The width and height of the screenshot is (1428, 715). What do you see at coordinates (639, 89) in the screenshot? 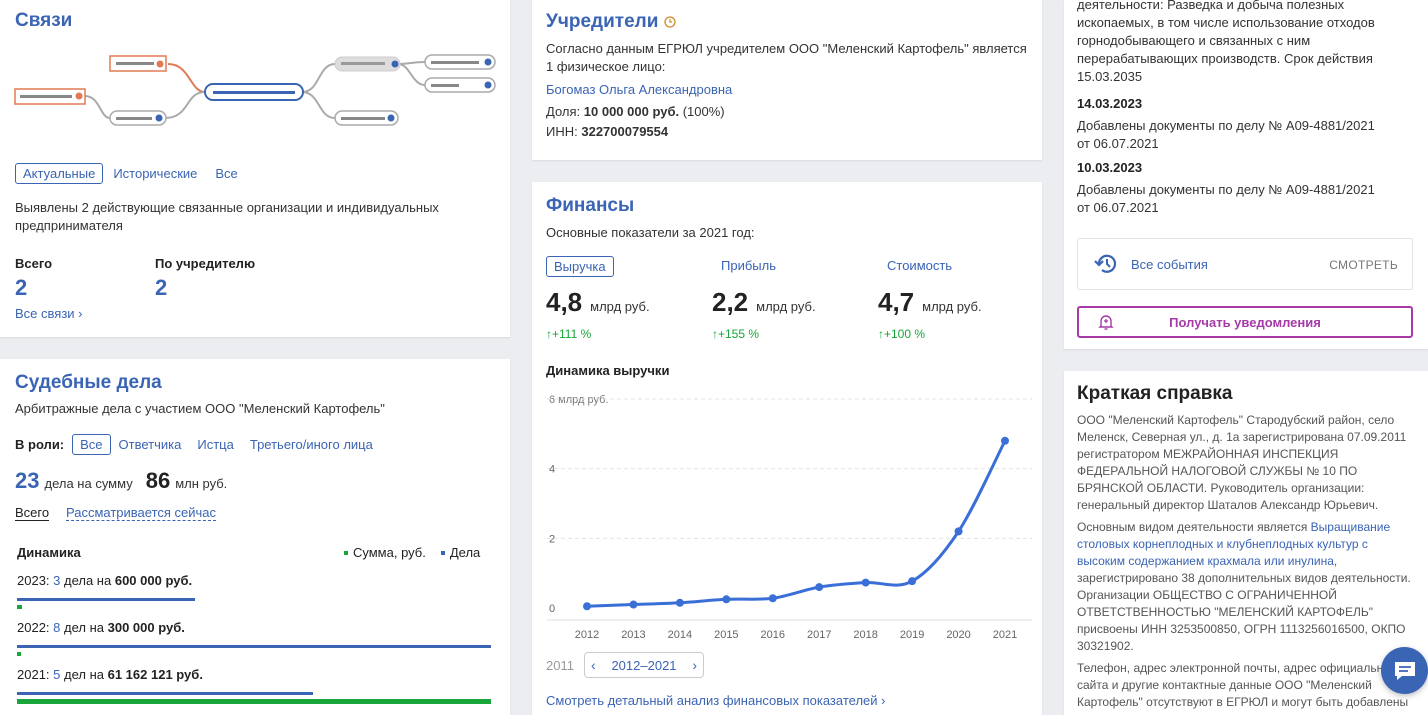
I see `founder-person-link: Богомаз Ольга Александровна` at bounding box center [639, 89].